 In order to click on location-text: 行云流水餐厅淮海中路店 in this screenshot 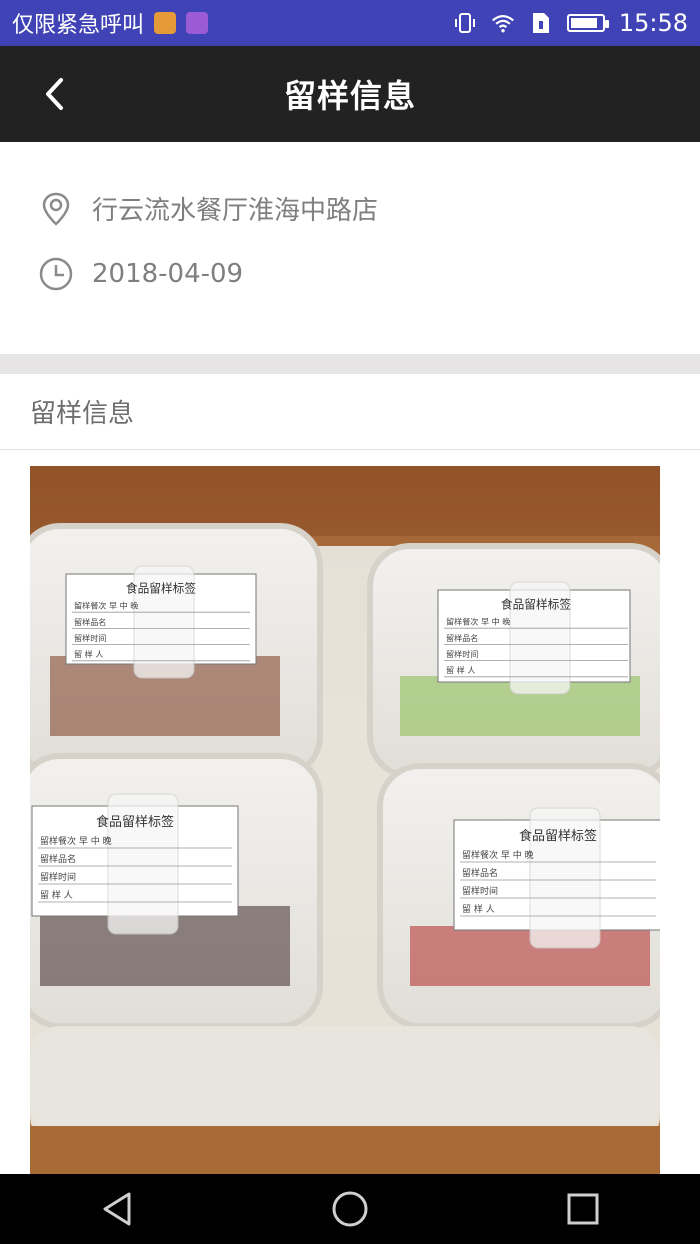, I will do `click(235, 211)`.